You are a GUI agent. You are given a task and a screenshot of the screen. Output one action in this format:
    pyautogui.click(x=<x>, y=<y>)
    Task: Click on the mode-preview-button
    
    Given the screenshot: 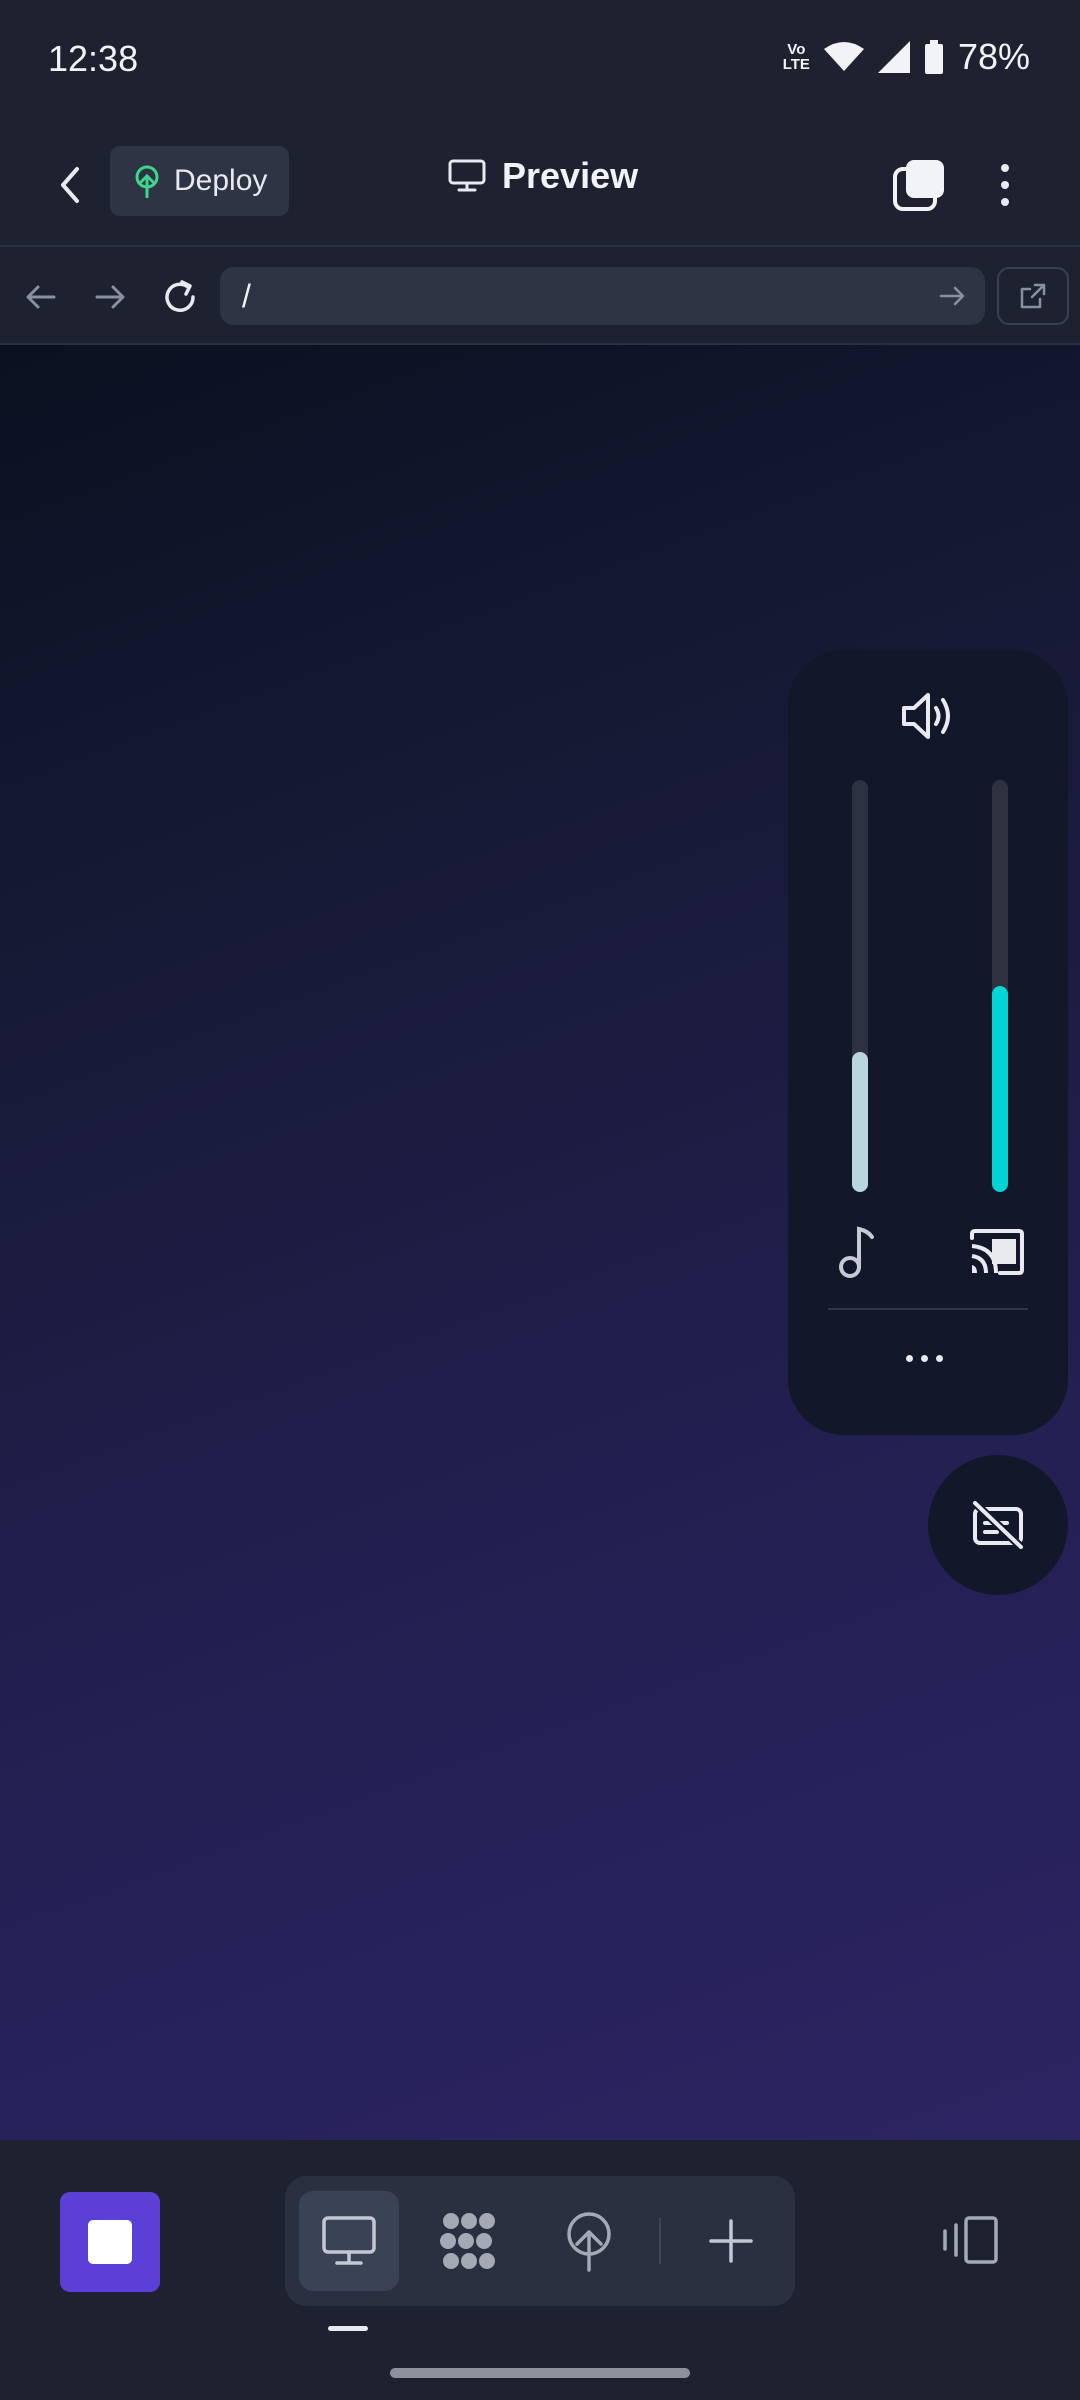 What is the action you would take?
    pyautogui.click(x=349, y=2241)
    